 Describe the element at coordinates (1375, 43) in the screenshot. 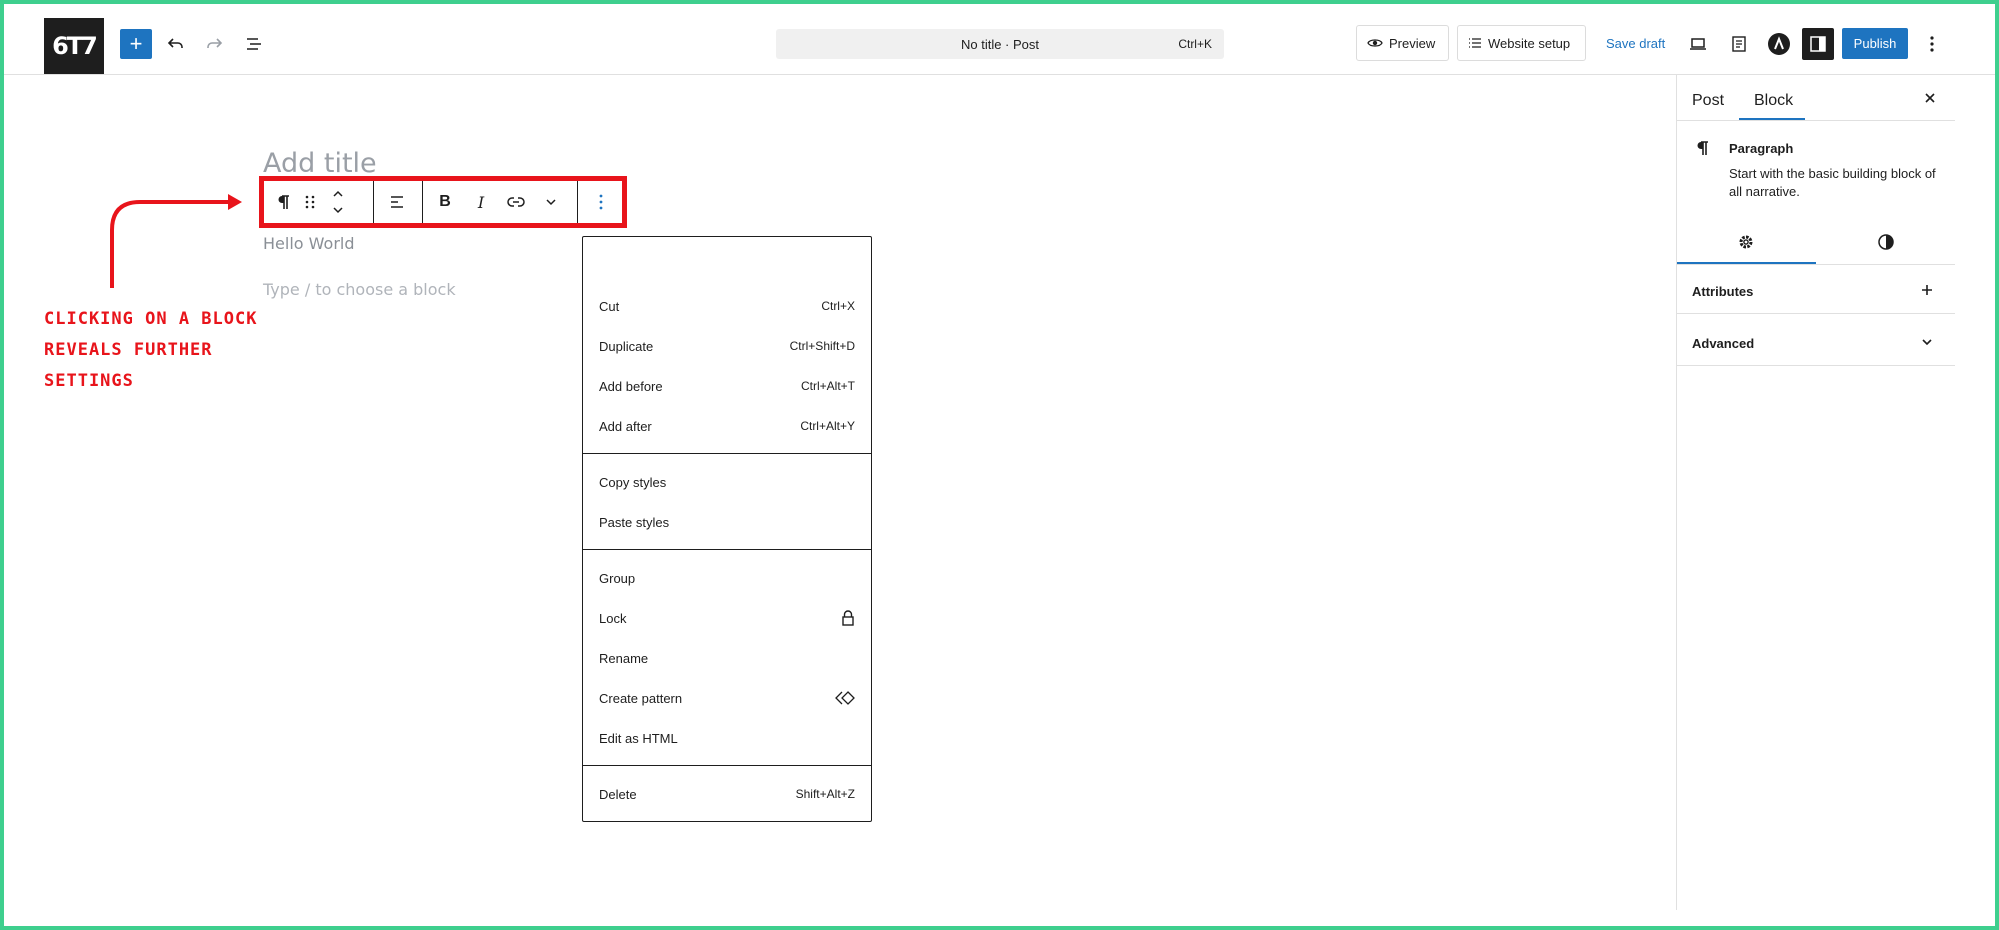

I see `eye-icon` at that location.